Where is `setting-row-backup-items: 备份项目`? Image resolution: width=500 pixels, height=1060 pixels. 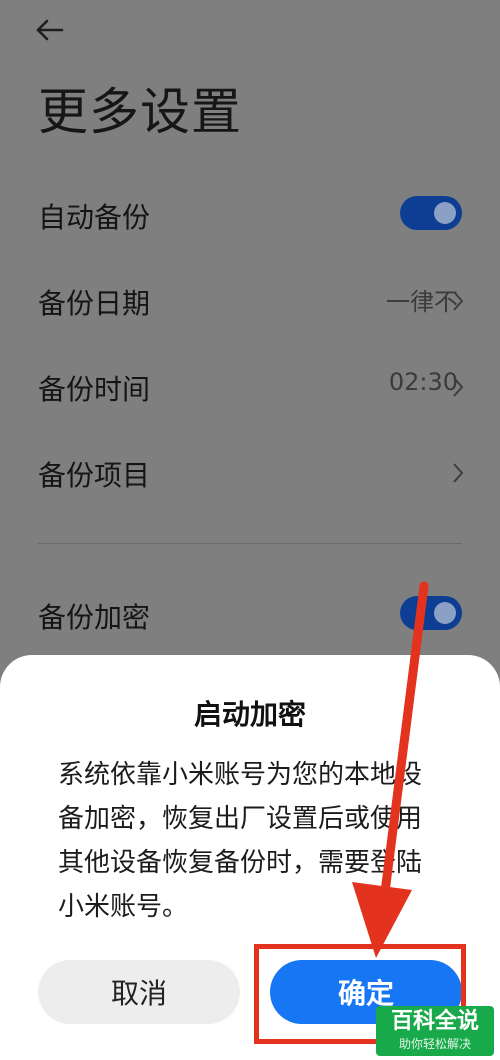 setting-row-backup-items: 备份项目 is located at coordinates (250, 474).